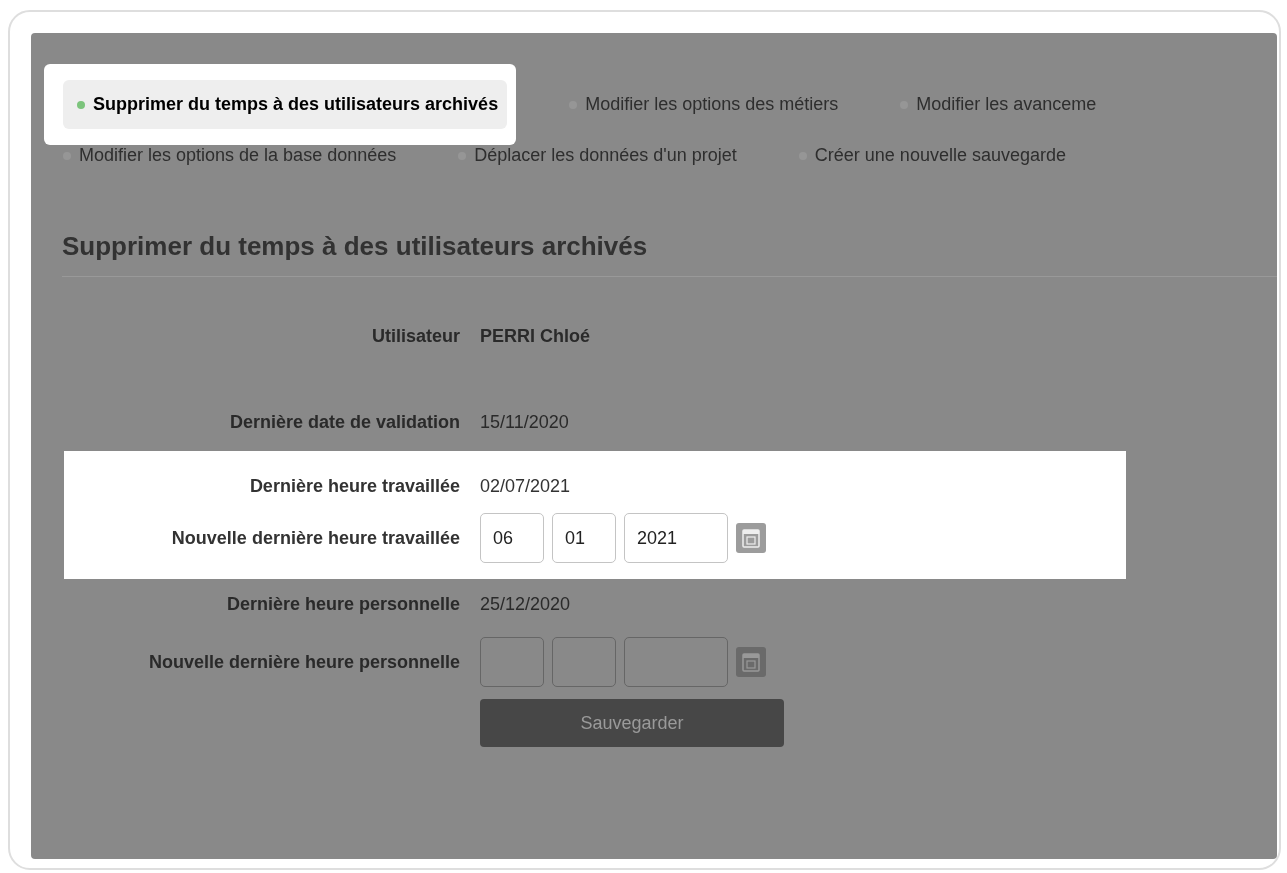 This screenshot has width=1287, height=873. What do you see at coordinates (998, 104) in the screenshot?
I see `nav-tab: Modifier les avanceme` at bounding box center [998, 104].